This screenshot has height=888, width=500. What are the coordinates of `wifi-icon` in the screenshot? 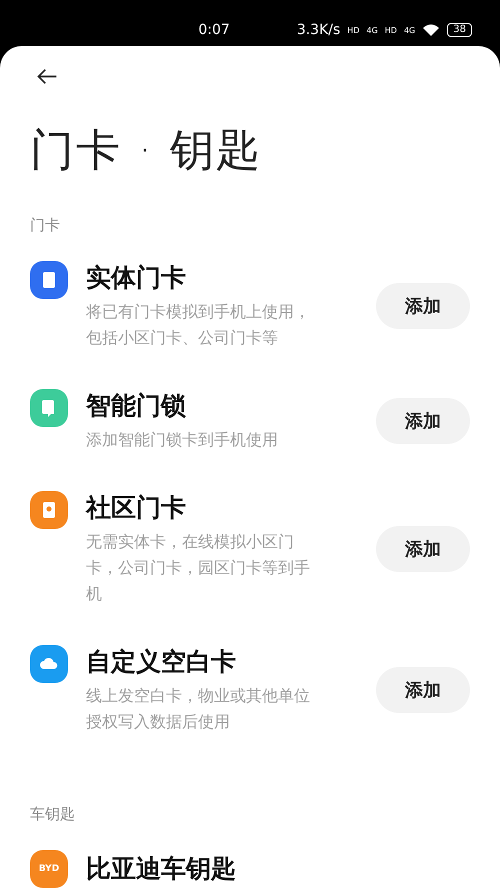 It's located at (431, 30).